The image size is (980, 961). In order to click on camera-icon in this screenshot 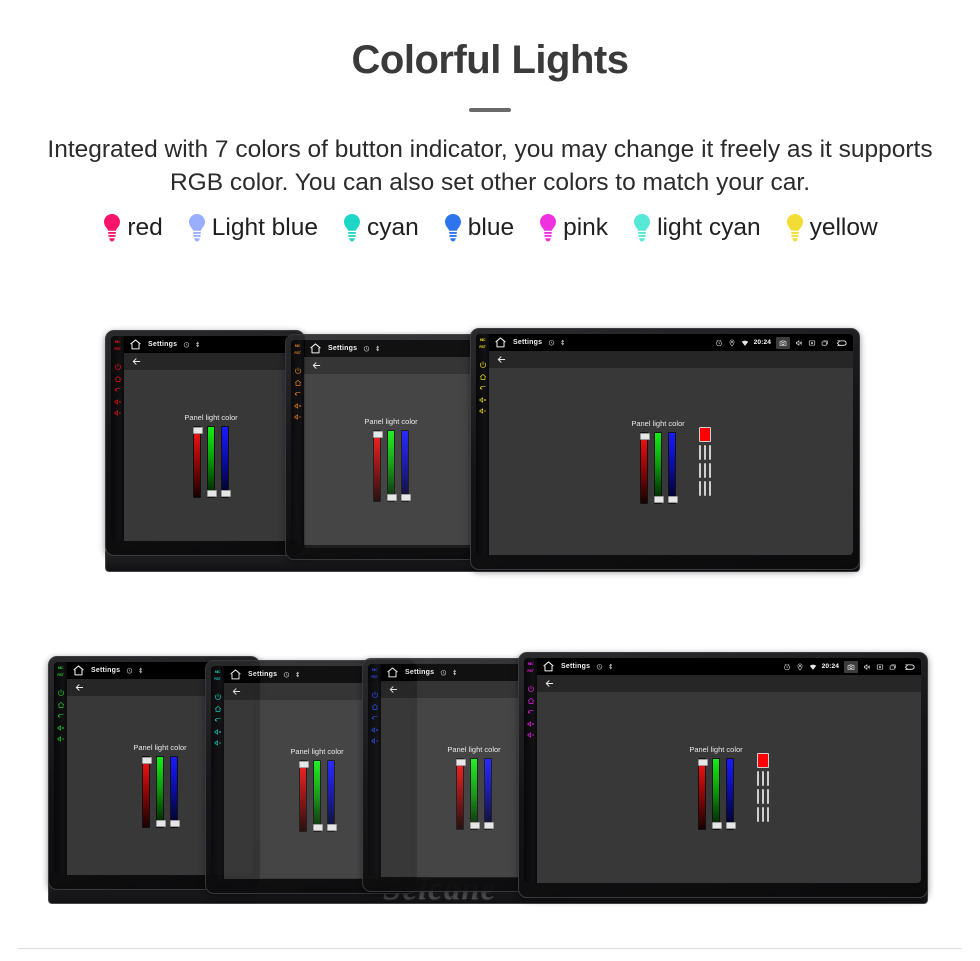, I will do `click(783, 342)`.